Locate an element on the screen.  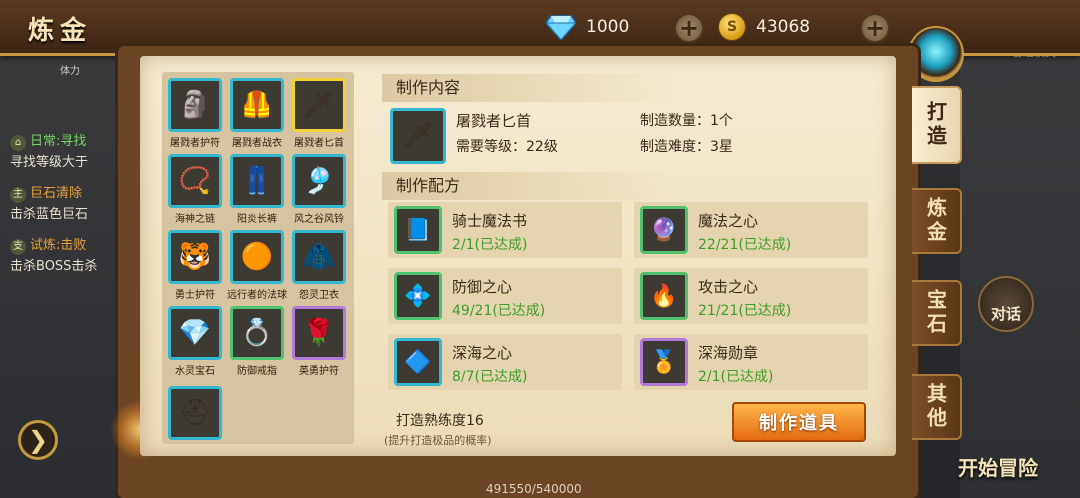
item-icon: 📿 is located at coordinates (195, 181).